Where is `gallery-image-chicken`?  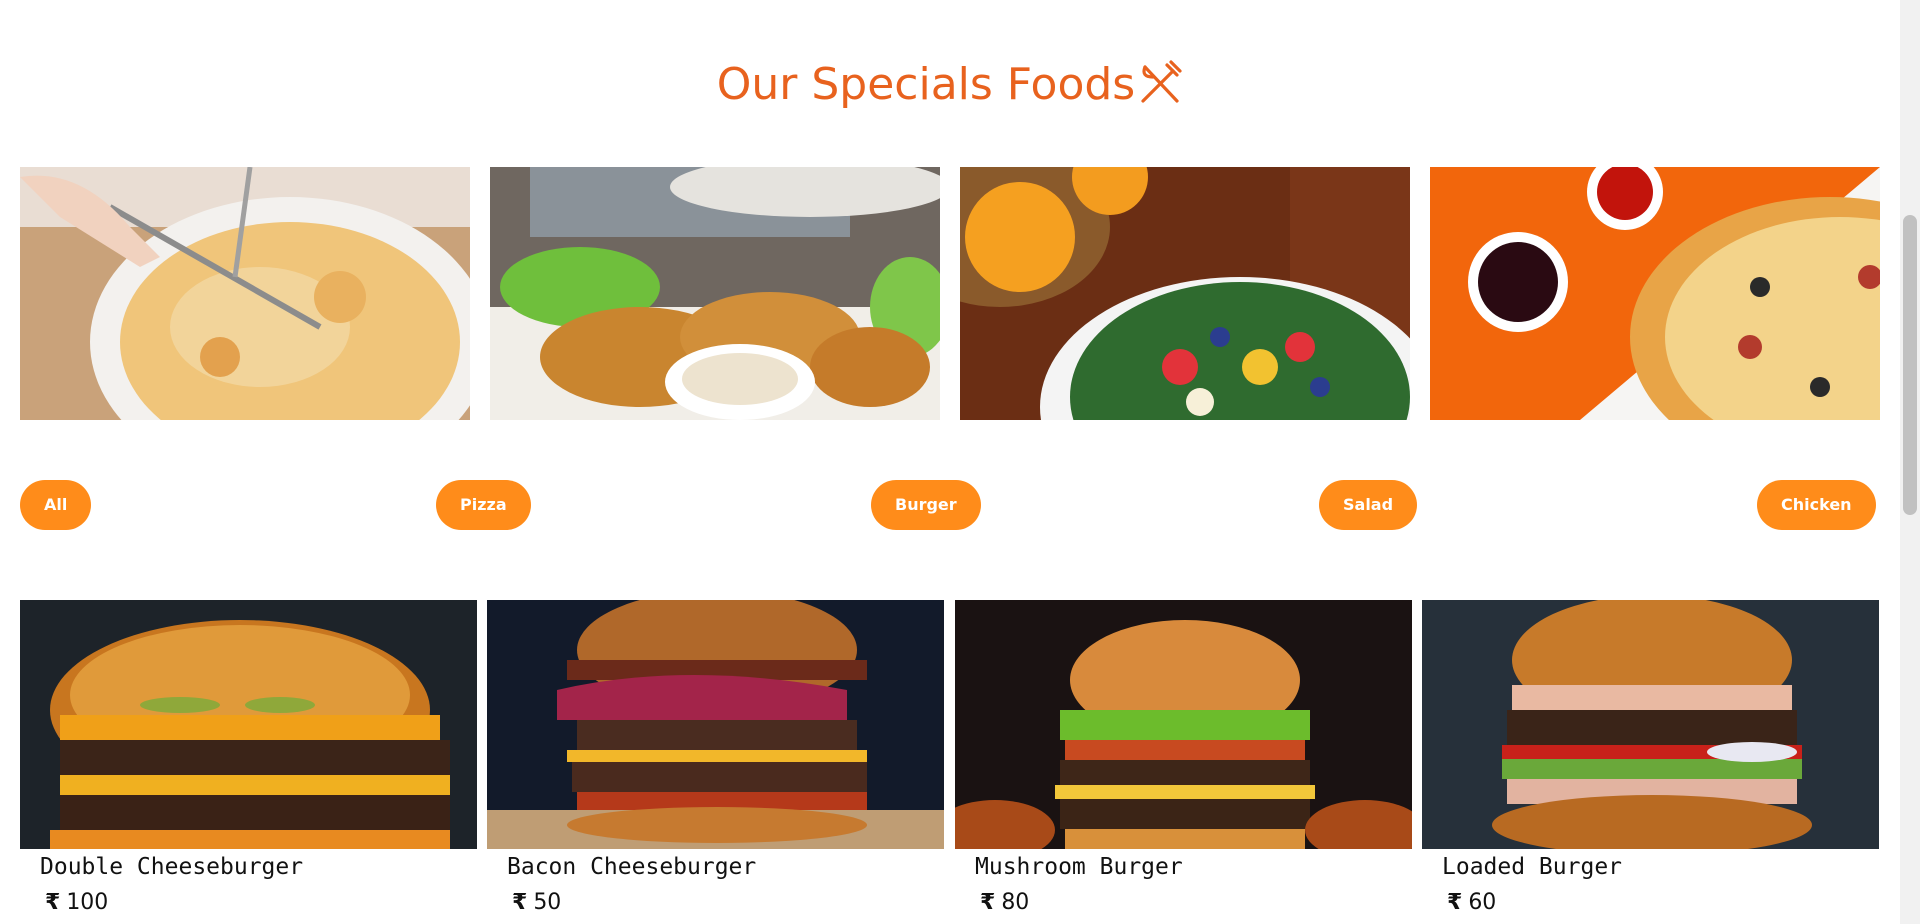 gallery-image-chicken is located at coordinates (715, 293).